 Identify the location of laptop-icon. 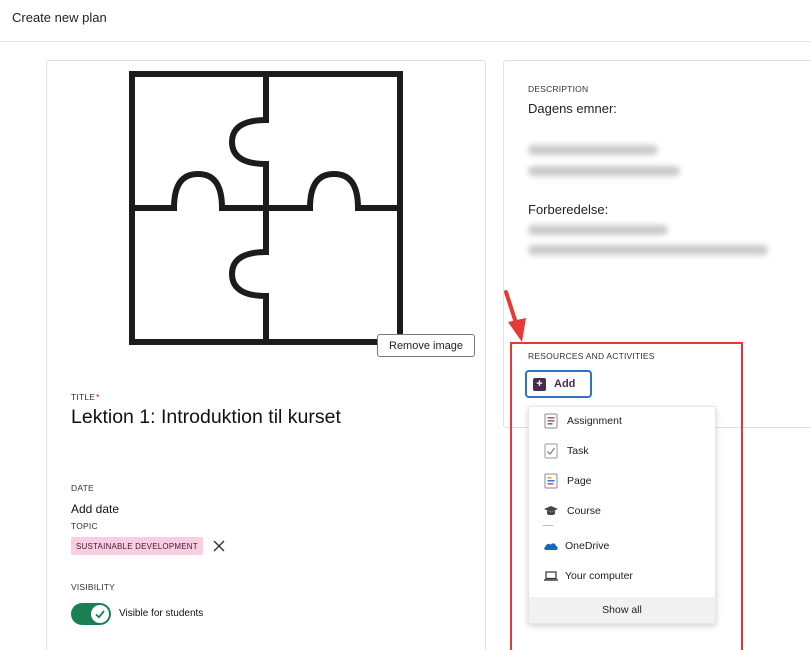
(551, 576).